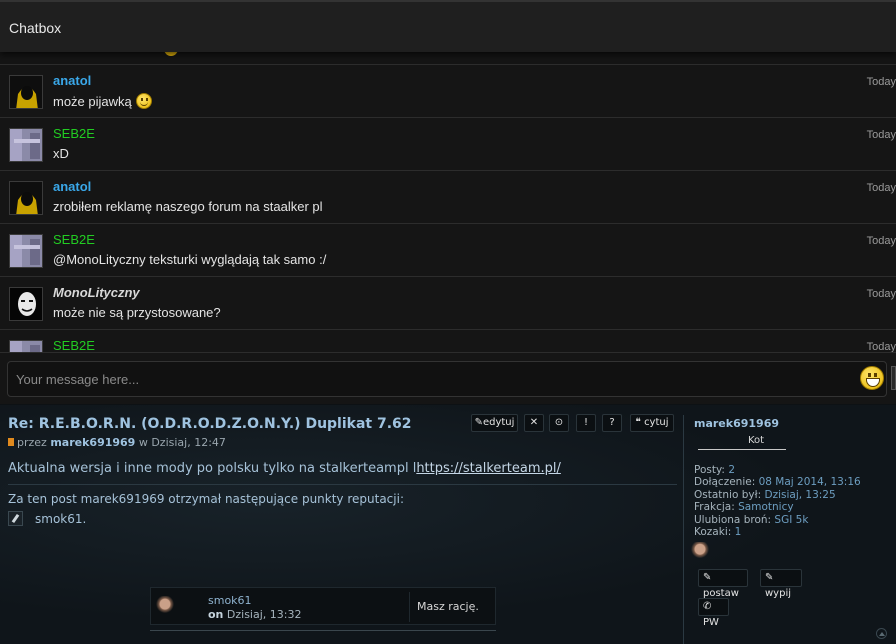  What do you see at coordinates (60, 519) in the screenshot?
I see `reputation-user-link: smok61.` at bounding box center [60, 519].